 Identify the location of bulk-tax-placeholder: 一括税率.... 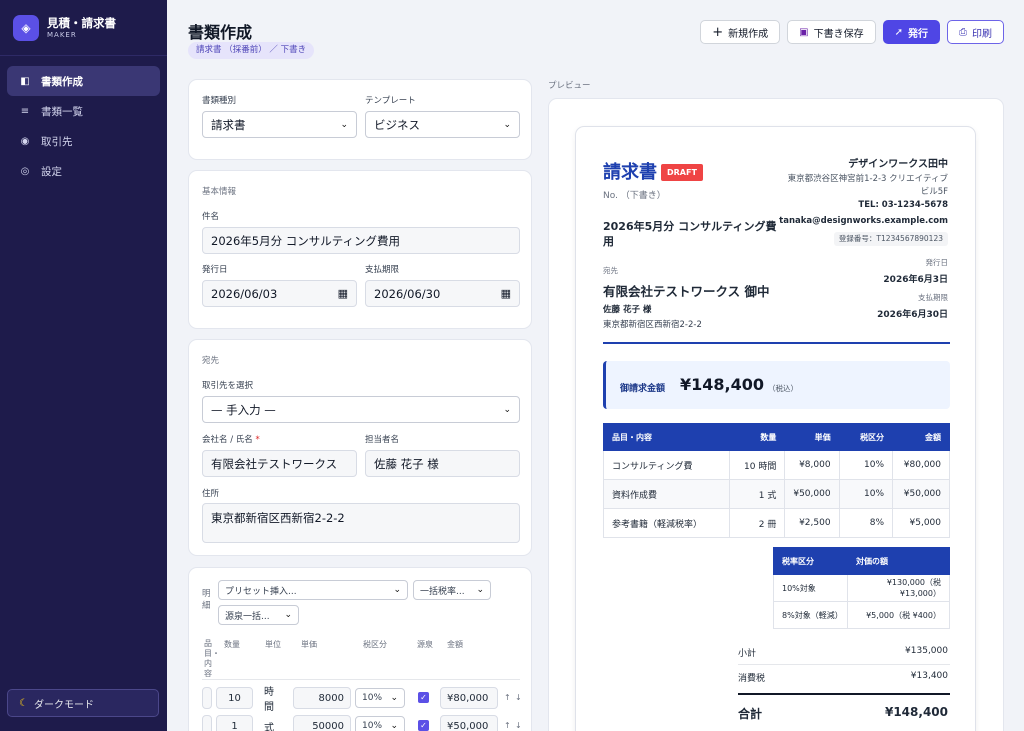
(442, 591).